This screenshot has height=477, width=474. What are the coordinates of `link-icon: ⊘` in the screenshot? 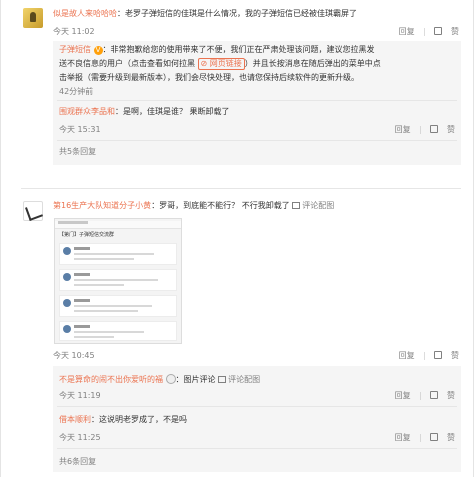 It's located at (204, 63).